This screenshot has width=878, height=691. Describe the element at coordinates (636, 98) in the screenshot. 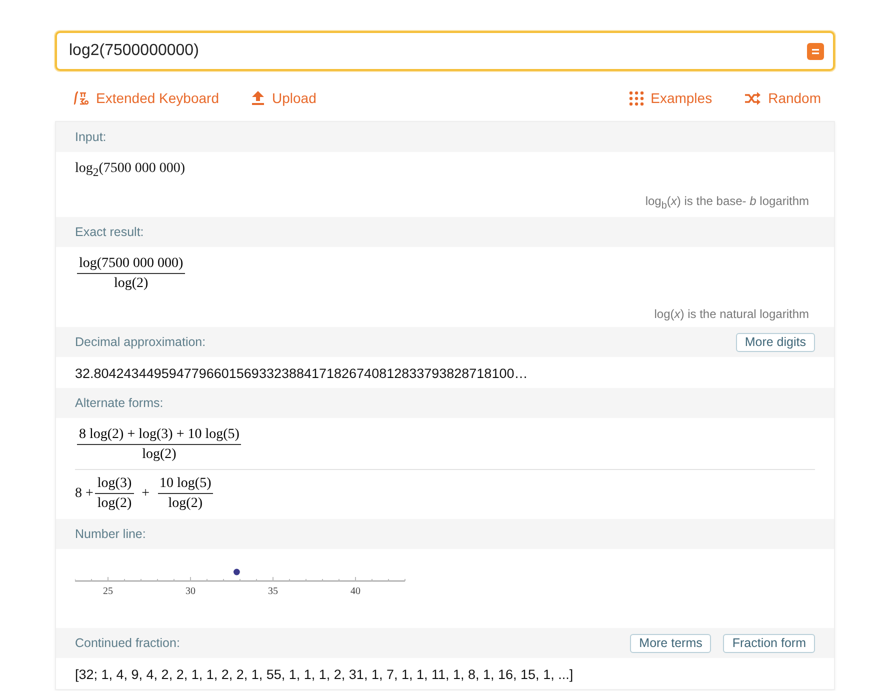

I see `grid-icon` at that location.